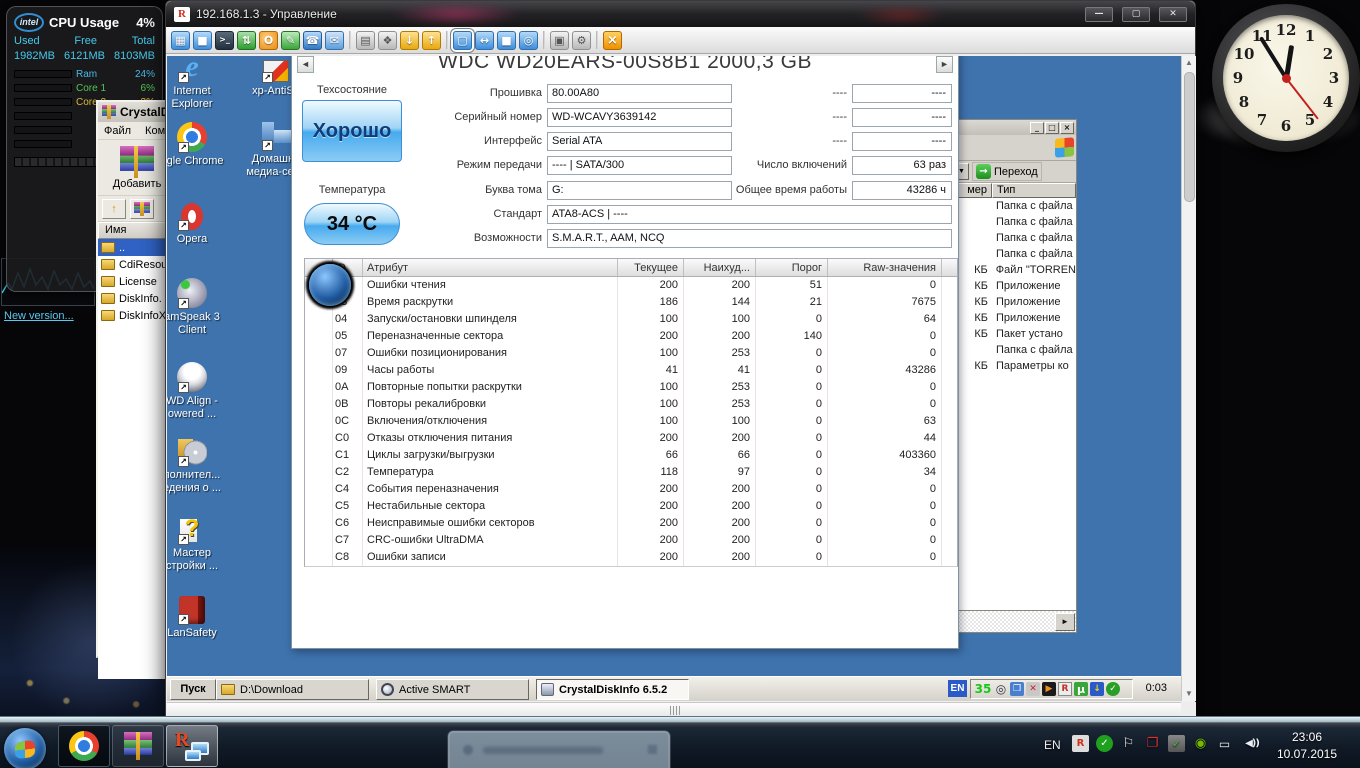  What do you see at coordinates (612, 689) in the screenshot?
I see `taskbar-button: CrystalDiskInfo 6.5.2` at bounding box center [612, 689].